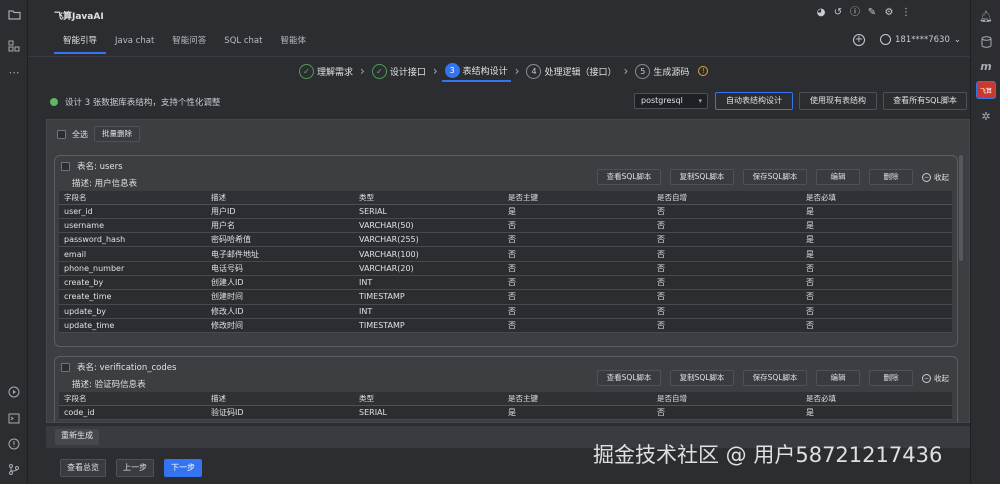 This screenshot has width=1000, height=484. What do you see at coordinates (571, 71) in the screenshot?
I see `step-process-logic: 4 处理逻辑（接口）` at bounding box center [571, 71].